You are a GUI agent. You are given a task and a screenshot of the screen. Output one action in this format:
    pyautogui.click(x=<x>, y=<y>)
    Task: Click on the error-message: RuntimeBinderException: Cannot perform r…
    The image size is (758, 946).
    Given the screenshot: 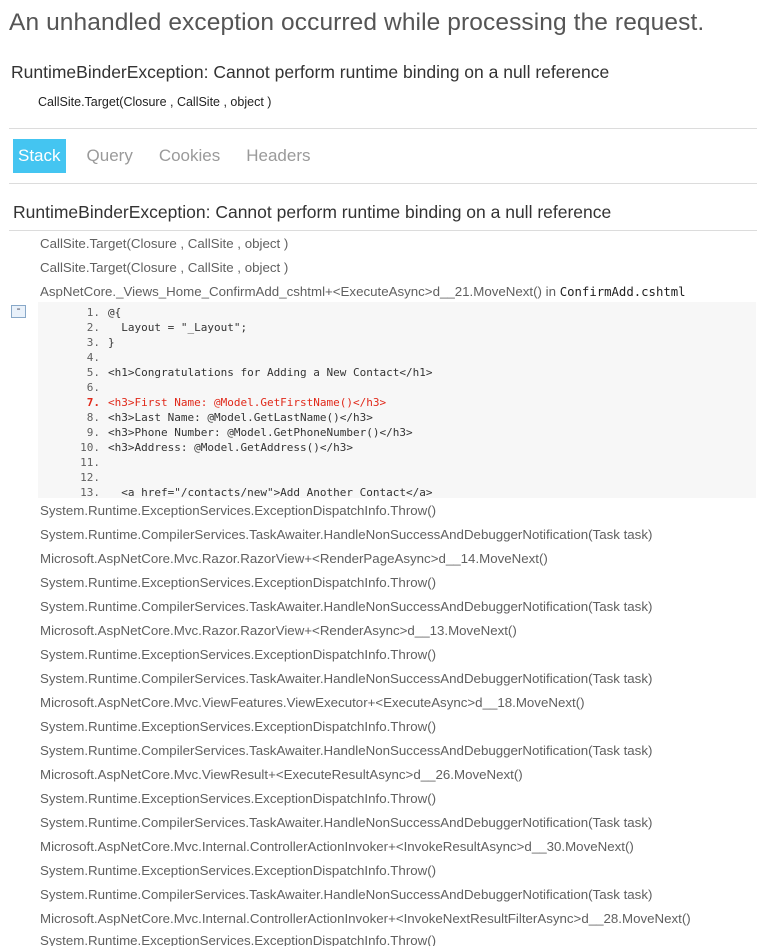 What is the action you would take?
    pyautogui.click(x=310, y=72)
    